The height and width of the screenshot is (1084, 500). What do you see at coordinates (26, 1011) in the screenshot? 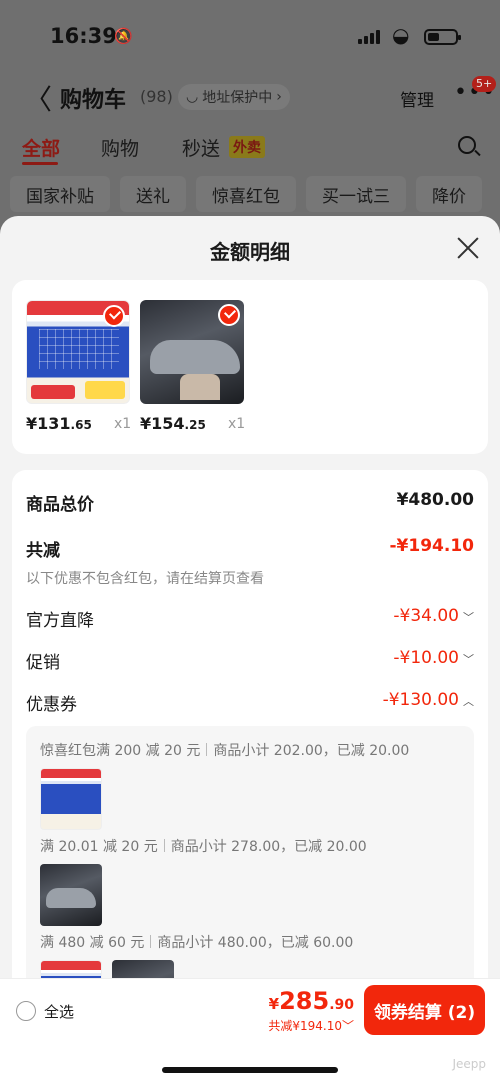
I see `select-all-radio` at bounding box center [26, 1011].